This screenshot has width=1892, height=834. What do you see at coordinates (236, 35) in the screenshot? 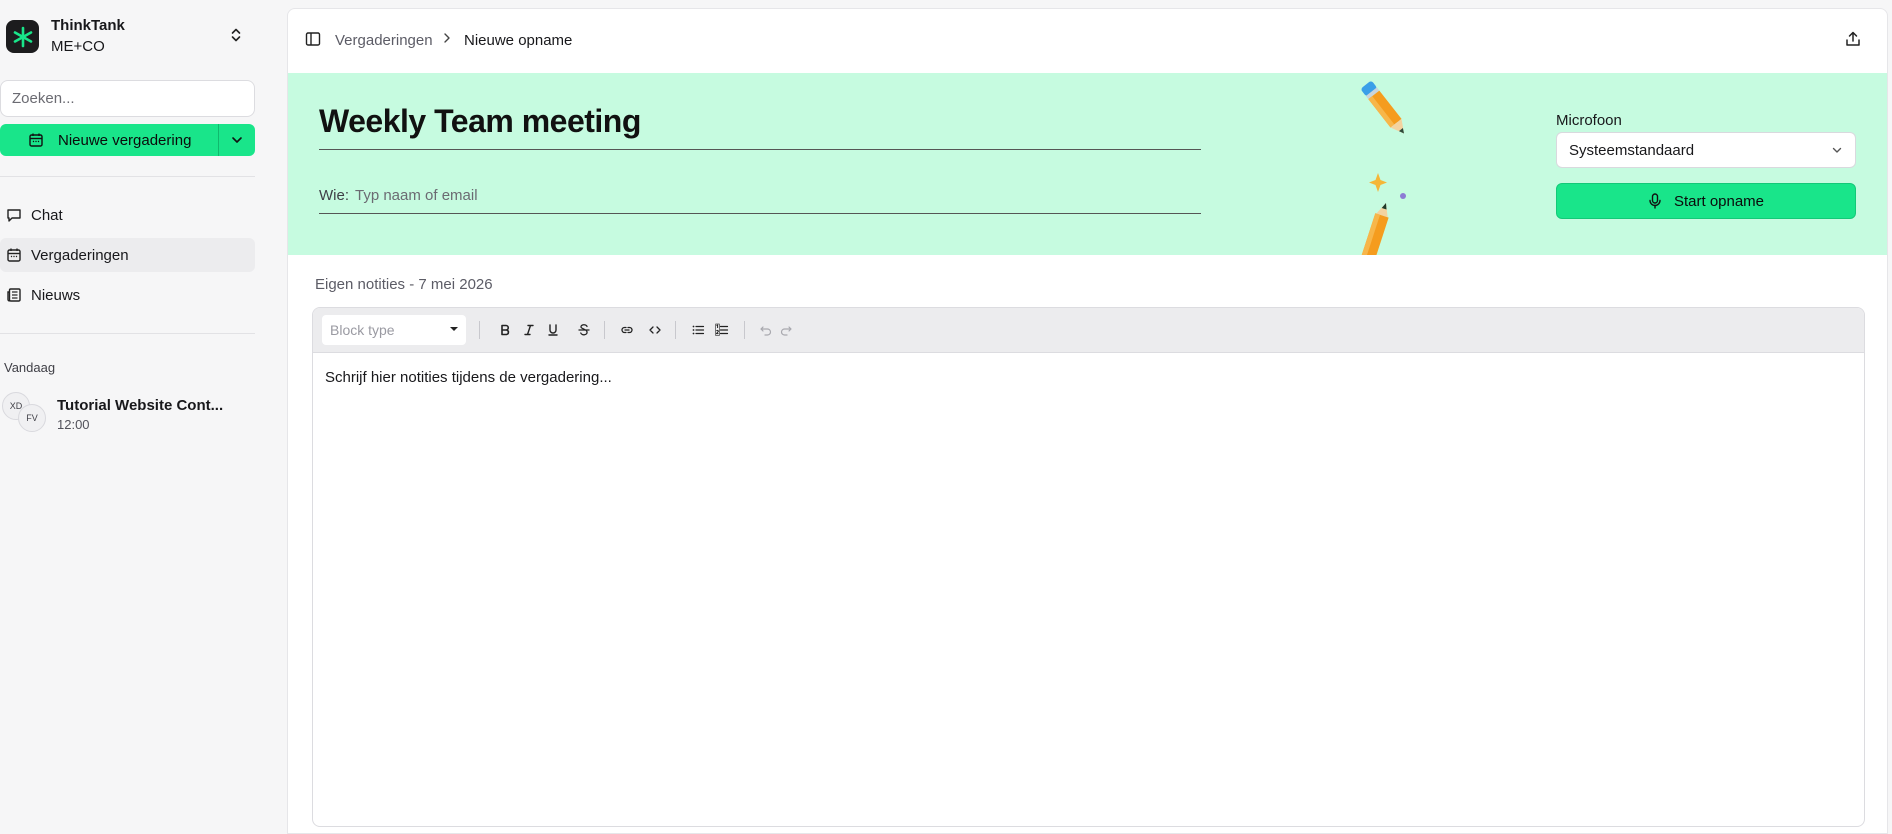
I see `chevrons-up-down-icon` at bounding box center [236, 35].